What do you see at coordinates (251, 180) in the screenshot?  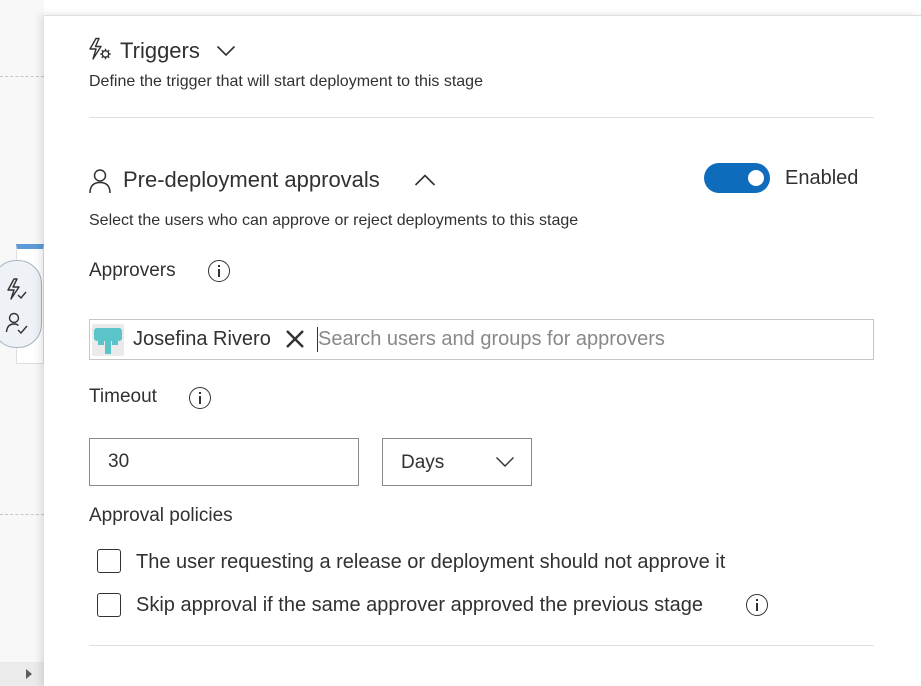 I see `approvals-title: Pre-deployment approvals` at bounding box center [251, 180].